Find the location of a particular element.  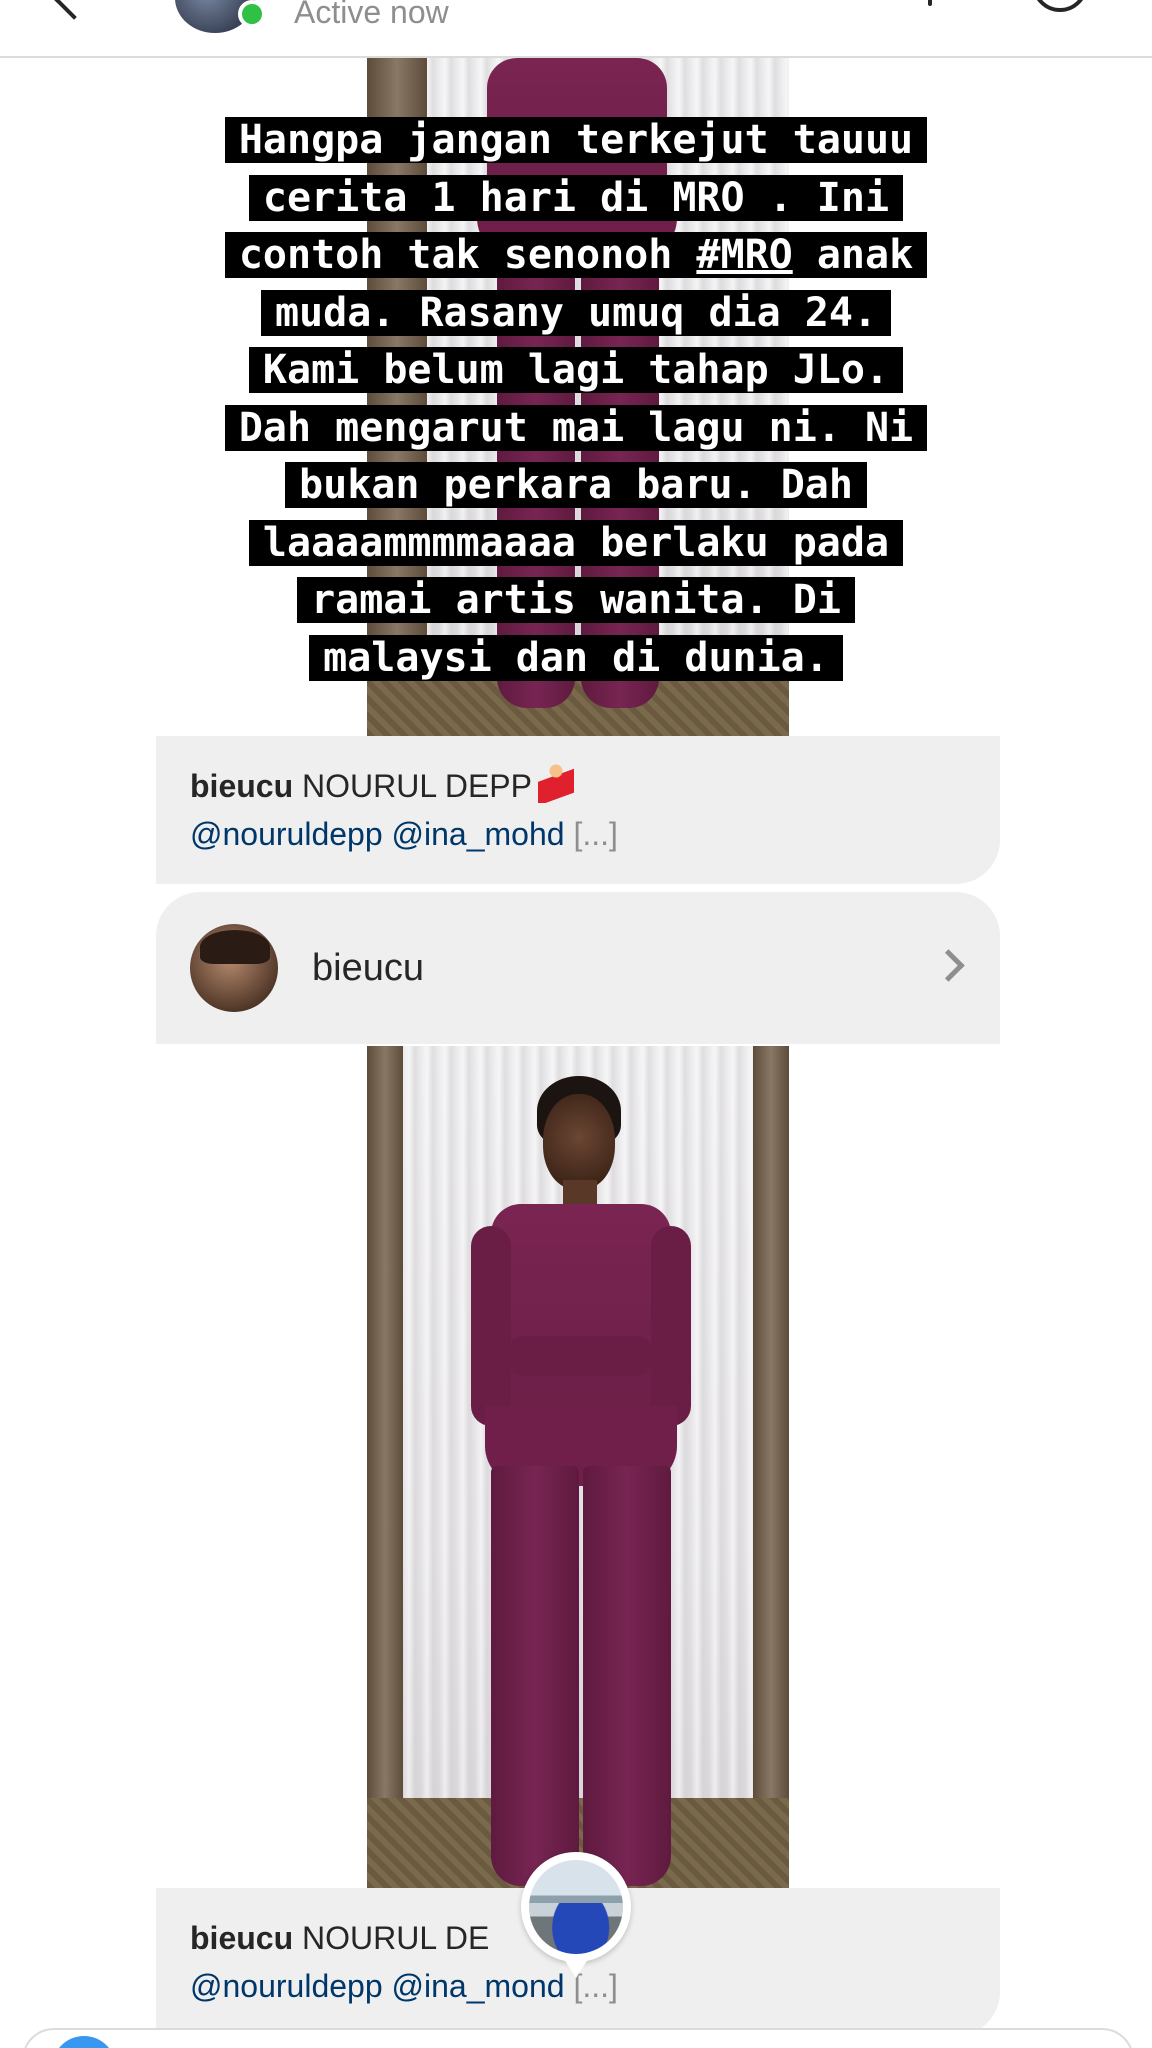

caption-second-line: @nouruldepp @ina_mohd [...] is located at coordinates (578, 834).